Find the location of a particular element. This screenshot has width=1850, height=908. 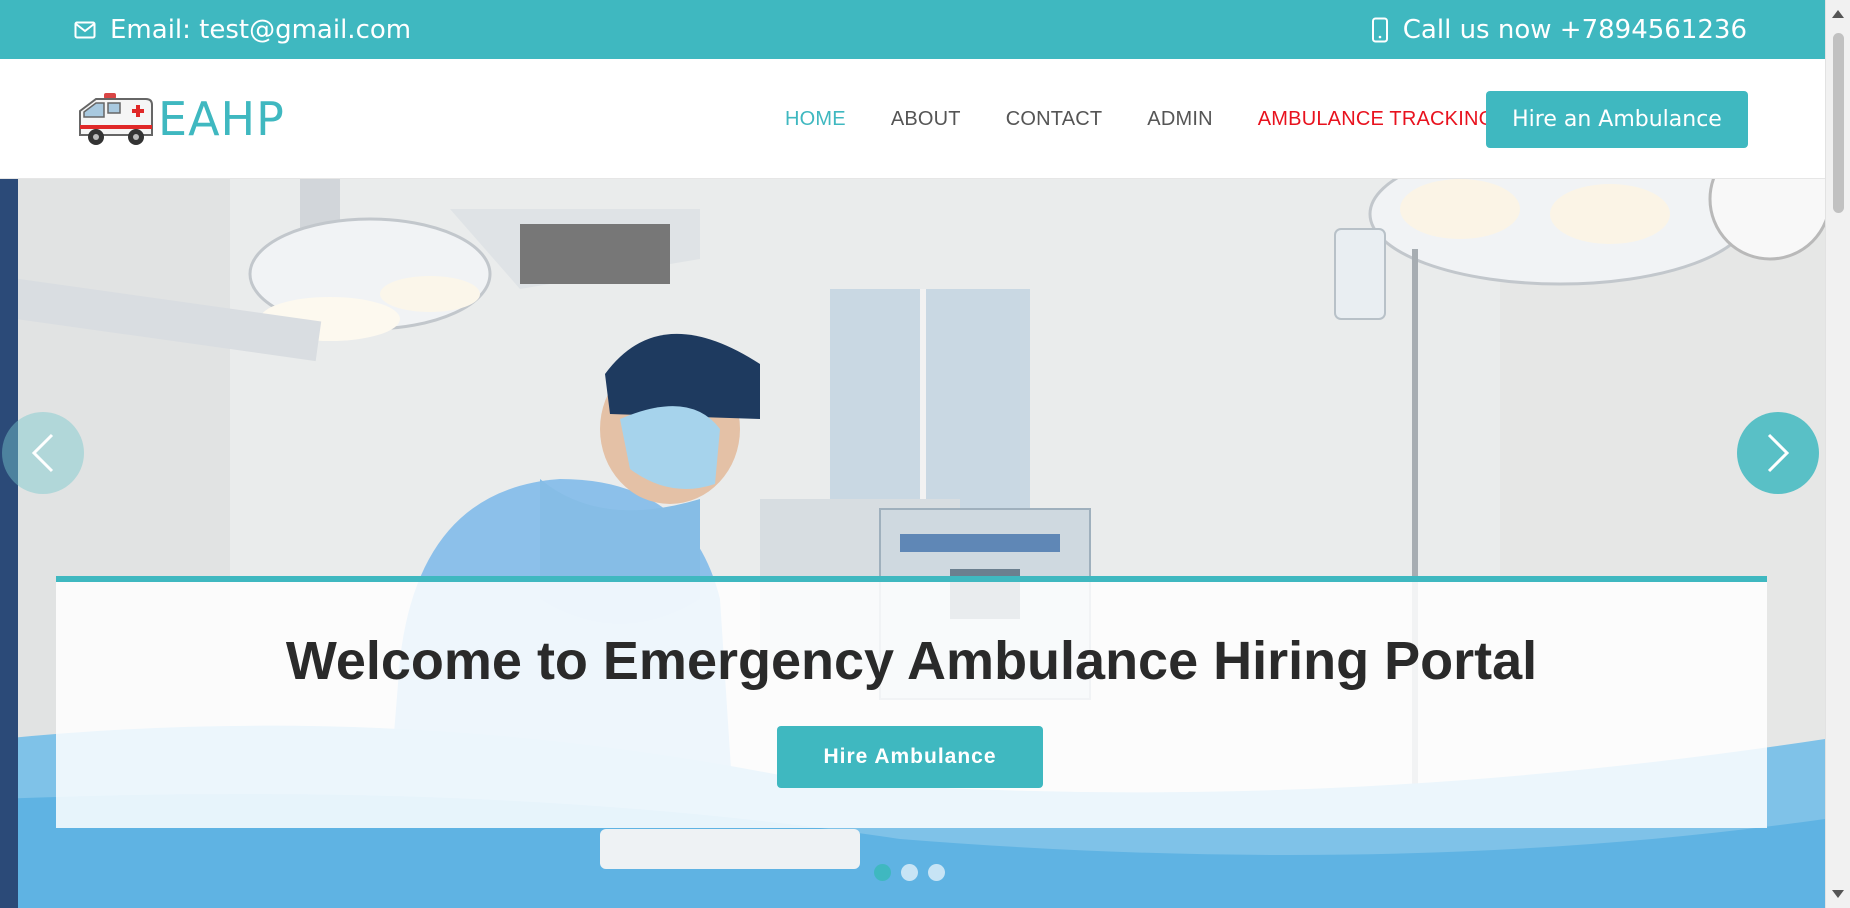

email-contact: Email: test@gmail.com is located at coordinates (242, 29).